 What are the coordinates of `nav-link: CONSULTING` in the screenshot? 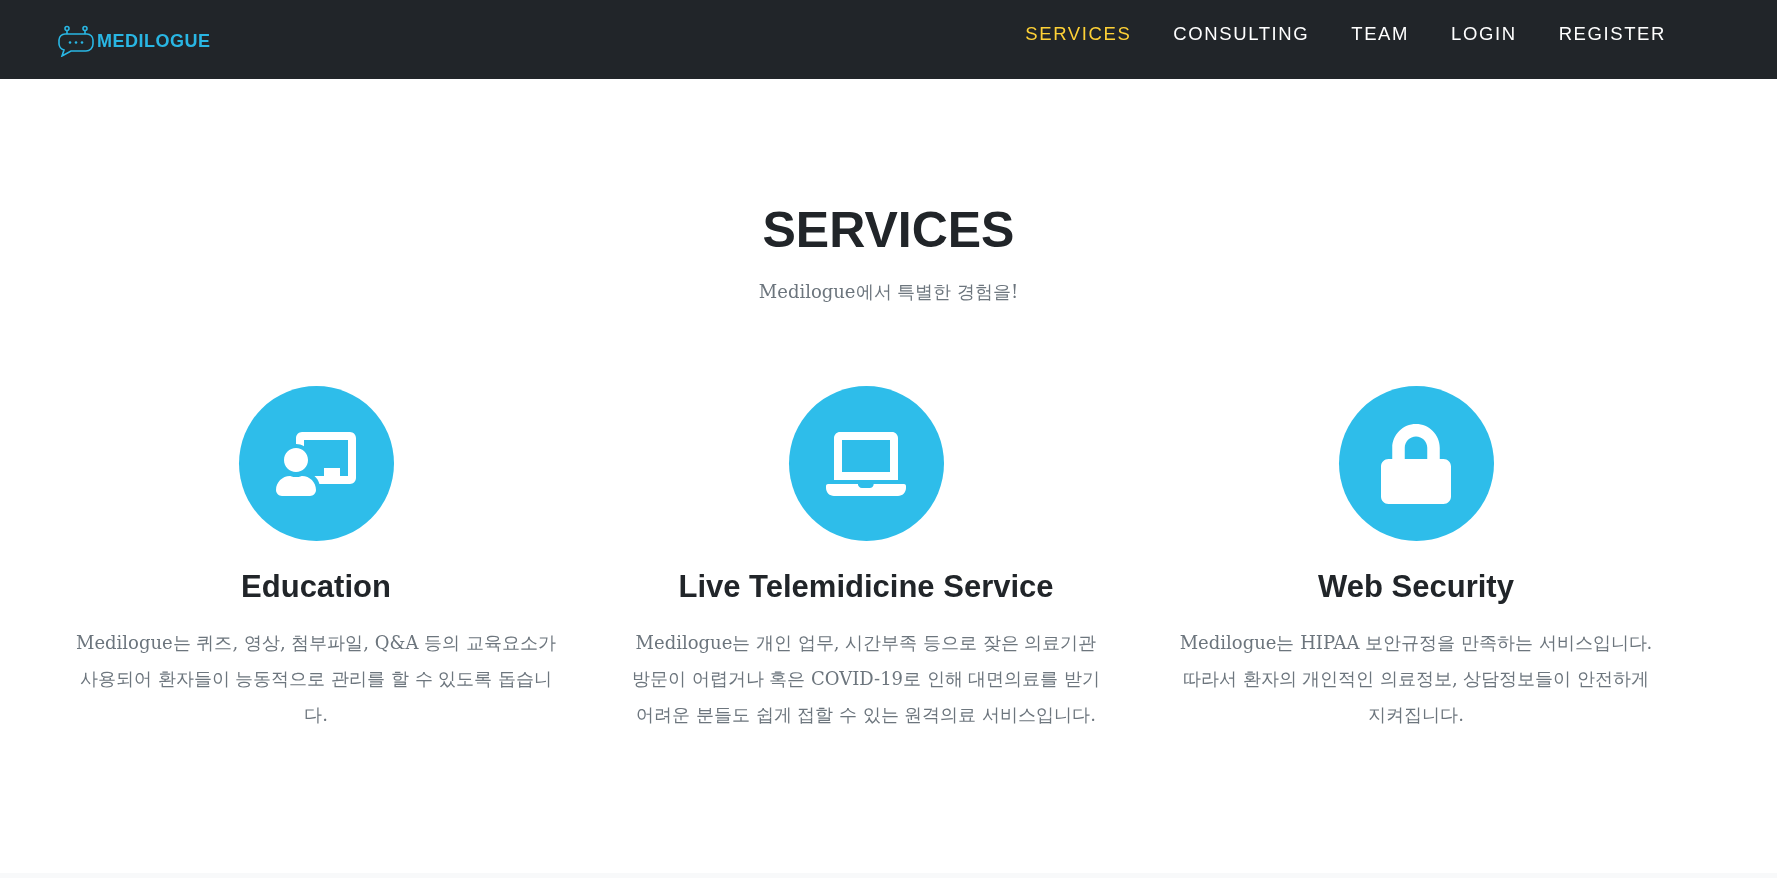 It's located at (1241, 33).